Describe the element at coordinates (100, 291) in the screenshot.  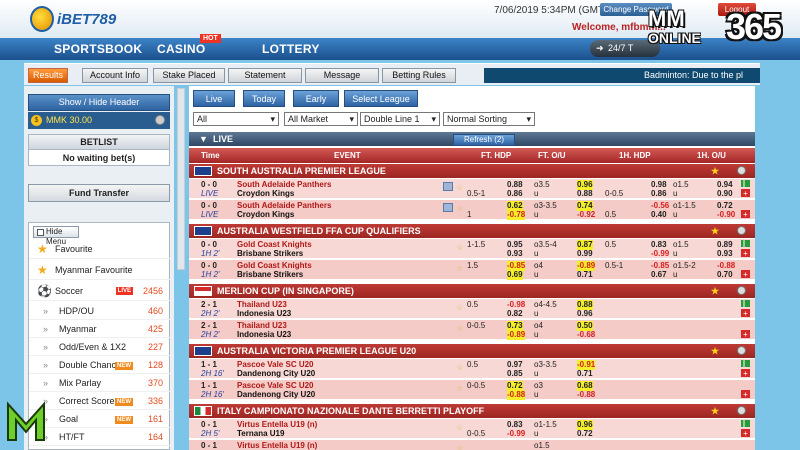
I see `menu-soccer: ⚽ Soccer LIVE 2456` at that location.